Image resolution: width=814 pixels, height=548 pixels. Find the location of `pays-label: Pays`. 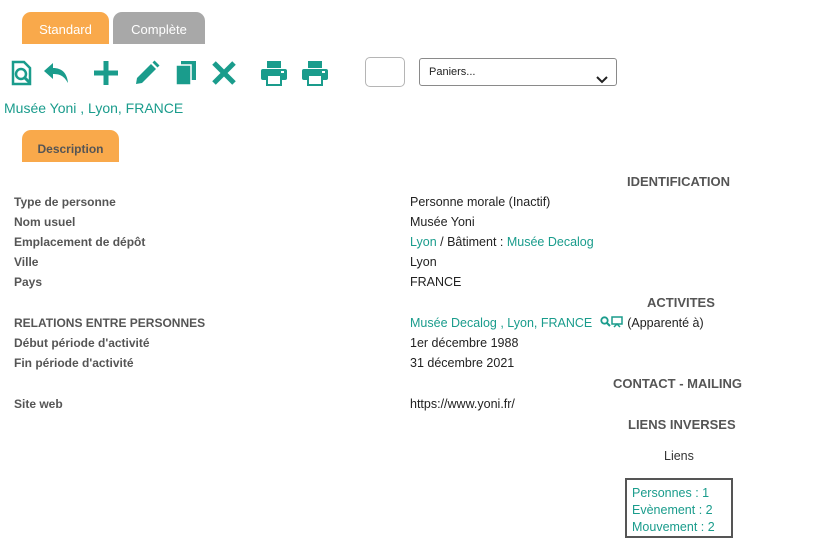

pays-label: Pays is located at coordinates (28, 282).